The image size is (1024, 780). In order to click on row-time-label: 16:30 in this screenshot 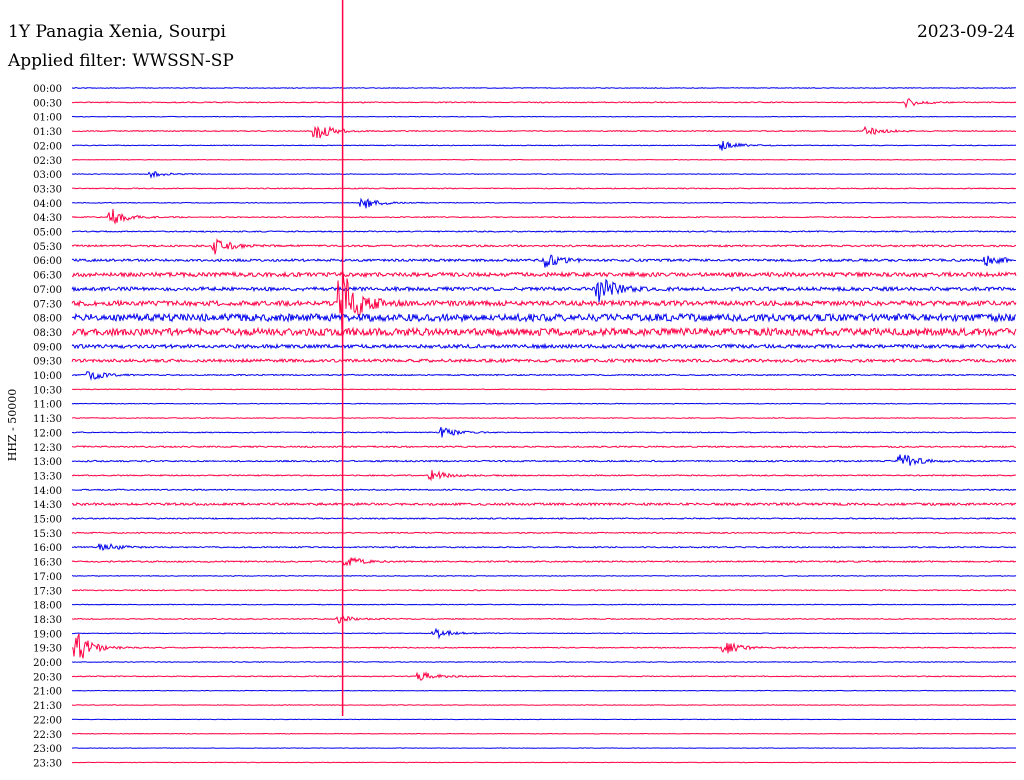, I will do `click(47, 563)`.